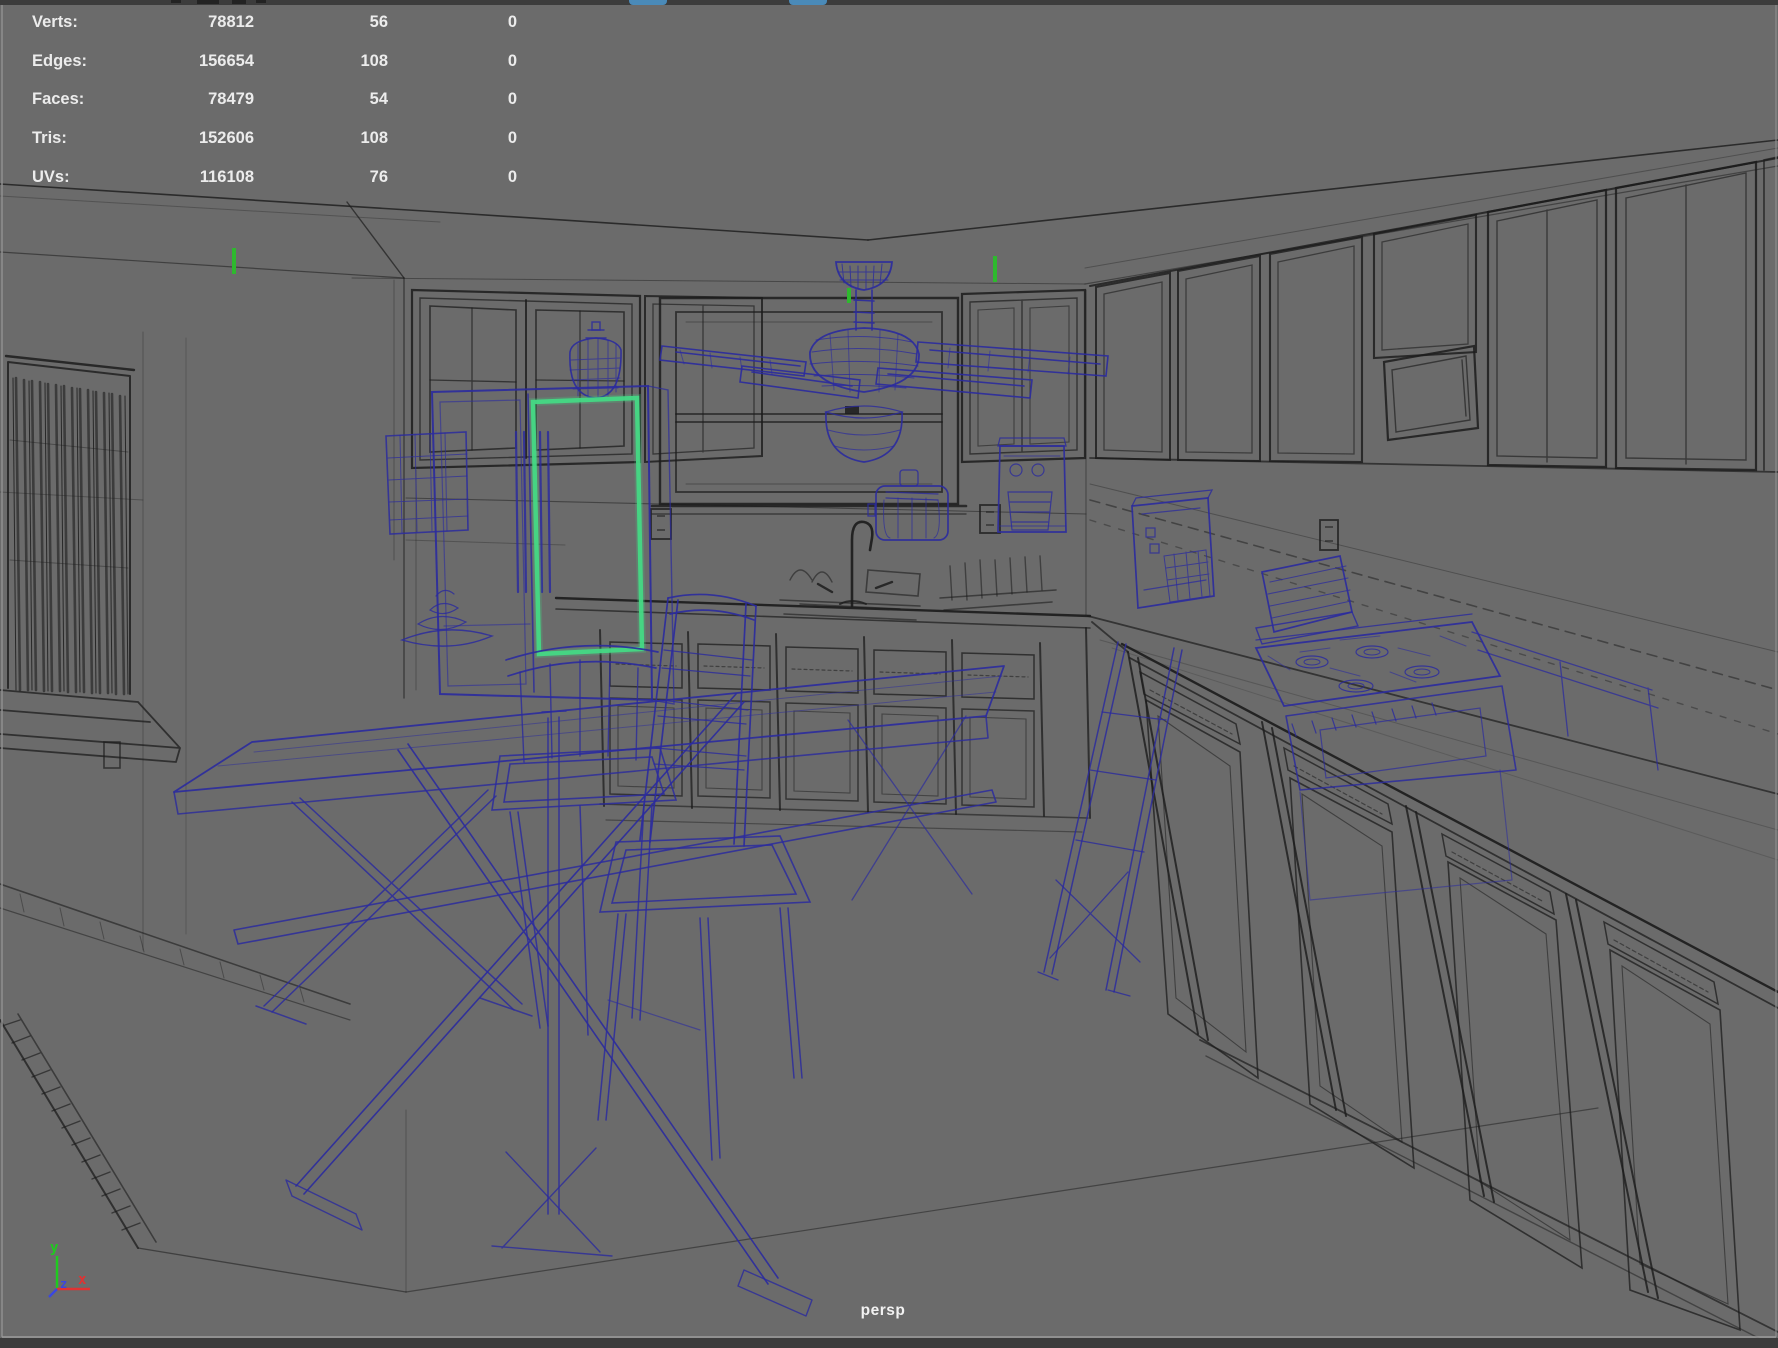  What do you see at coordinates (90, 558) in the screenshot?
I see `left-window-blinds` at bounding box center [90, 558].